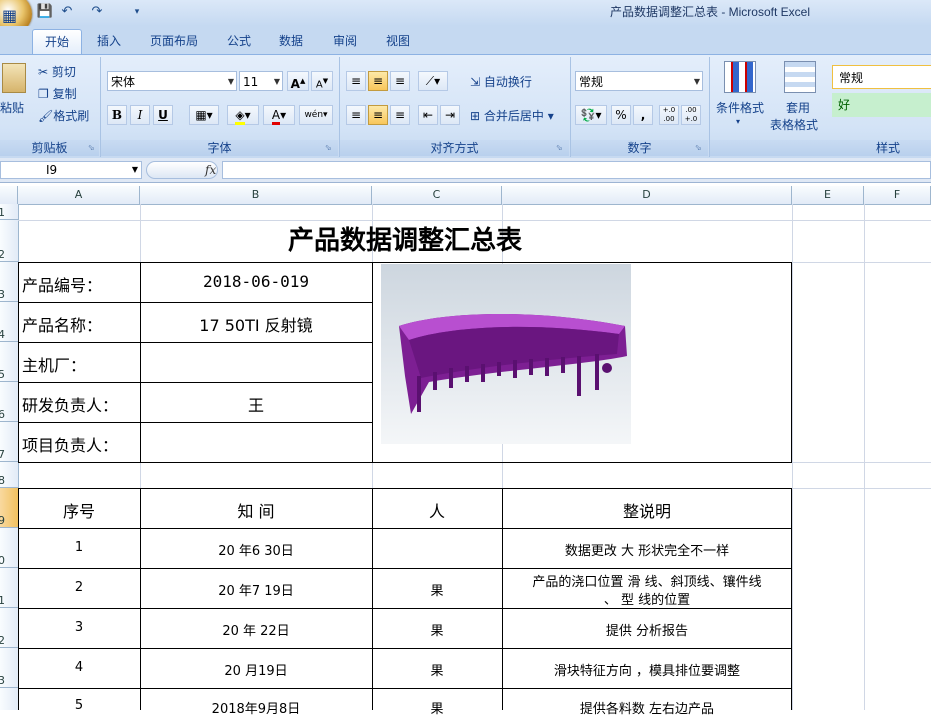  Describe the element at coordinates (49, 148) in the screenshot. I see `clipboard-group-label: 剪贴板` at that location.